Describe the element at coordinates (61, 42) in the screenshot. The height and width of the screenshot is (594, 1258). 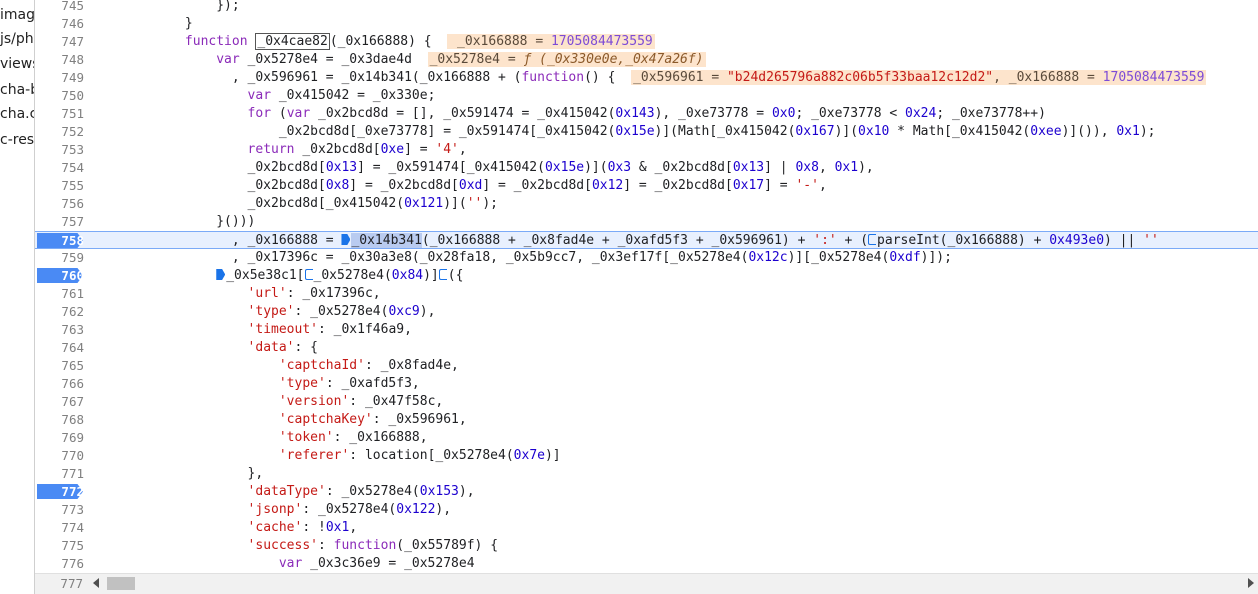
I see `line-gutter: 747` at that location.